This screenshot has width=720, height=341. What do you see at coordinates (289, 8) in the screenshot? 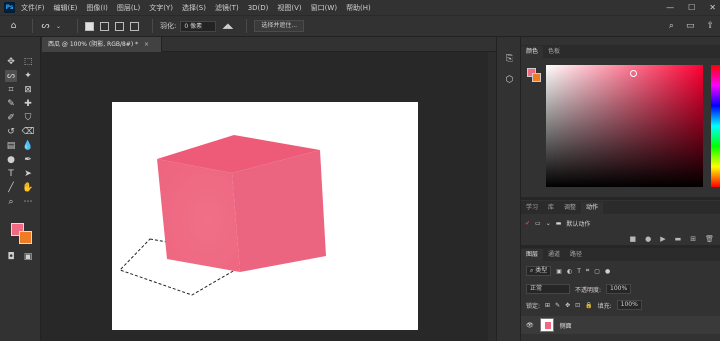
I see `menu-view: 视图(V)` at bounding box center [289, 8].